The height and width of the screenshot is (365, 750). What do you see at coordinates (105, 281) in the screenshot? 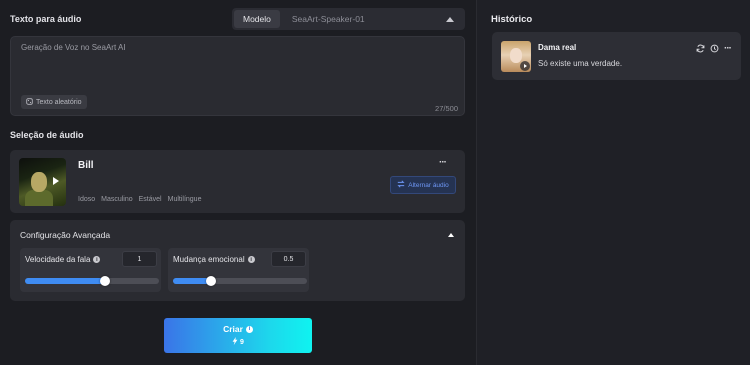
I see `speed-slider-handle` at bounding box center [105, 281].